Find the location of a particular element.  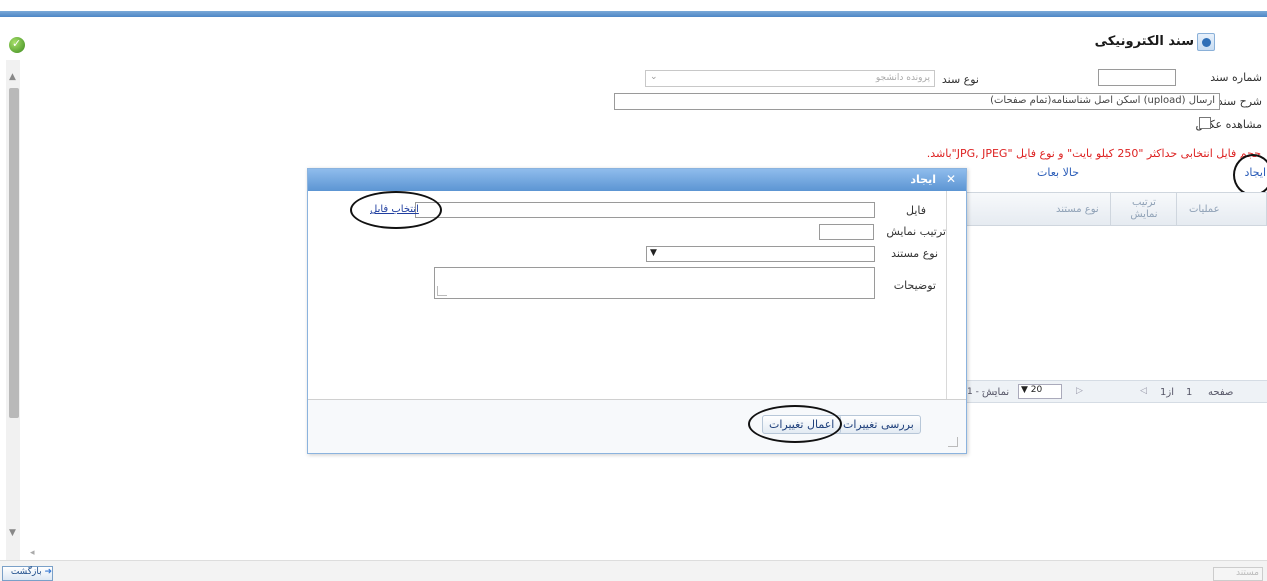

chevron-down-icon: ⌄ is located at coordinates (654, 77).